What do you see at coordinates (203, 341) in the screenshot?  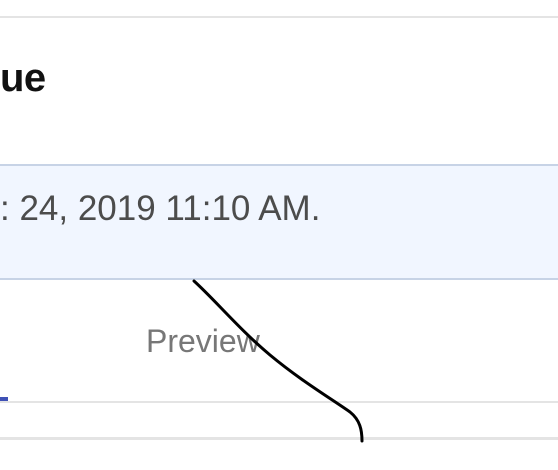 I see `tab-preview: Preview` at bounding box center [203, 341].